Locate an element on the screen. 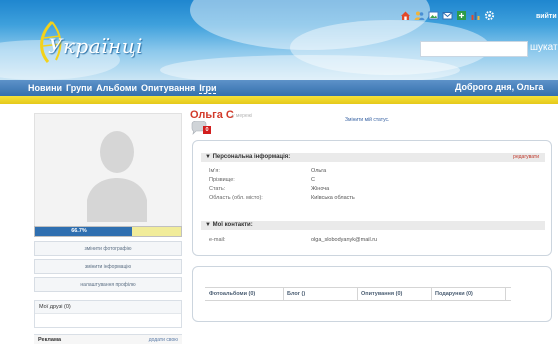 This screenshot has width=558, height=344. change-status-link: Змінити мій статус. is located at coordinates (367, 120).